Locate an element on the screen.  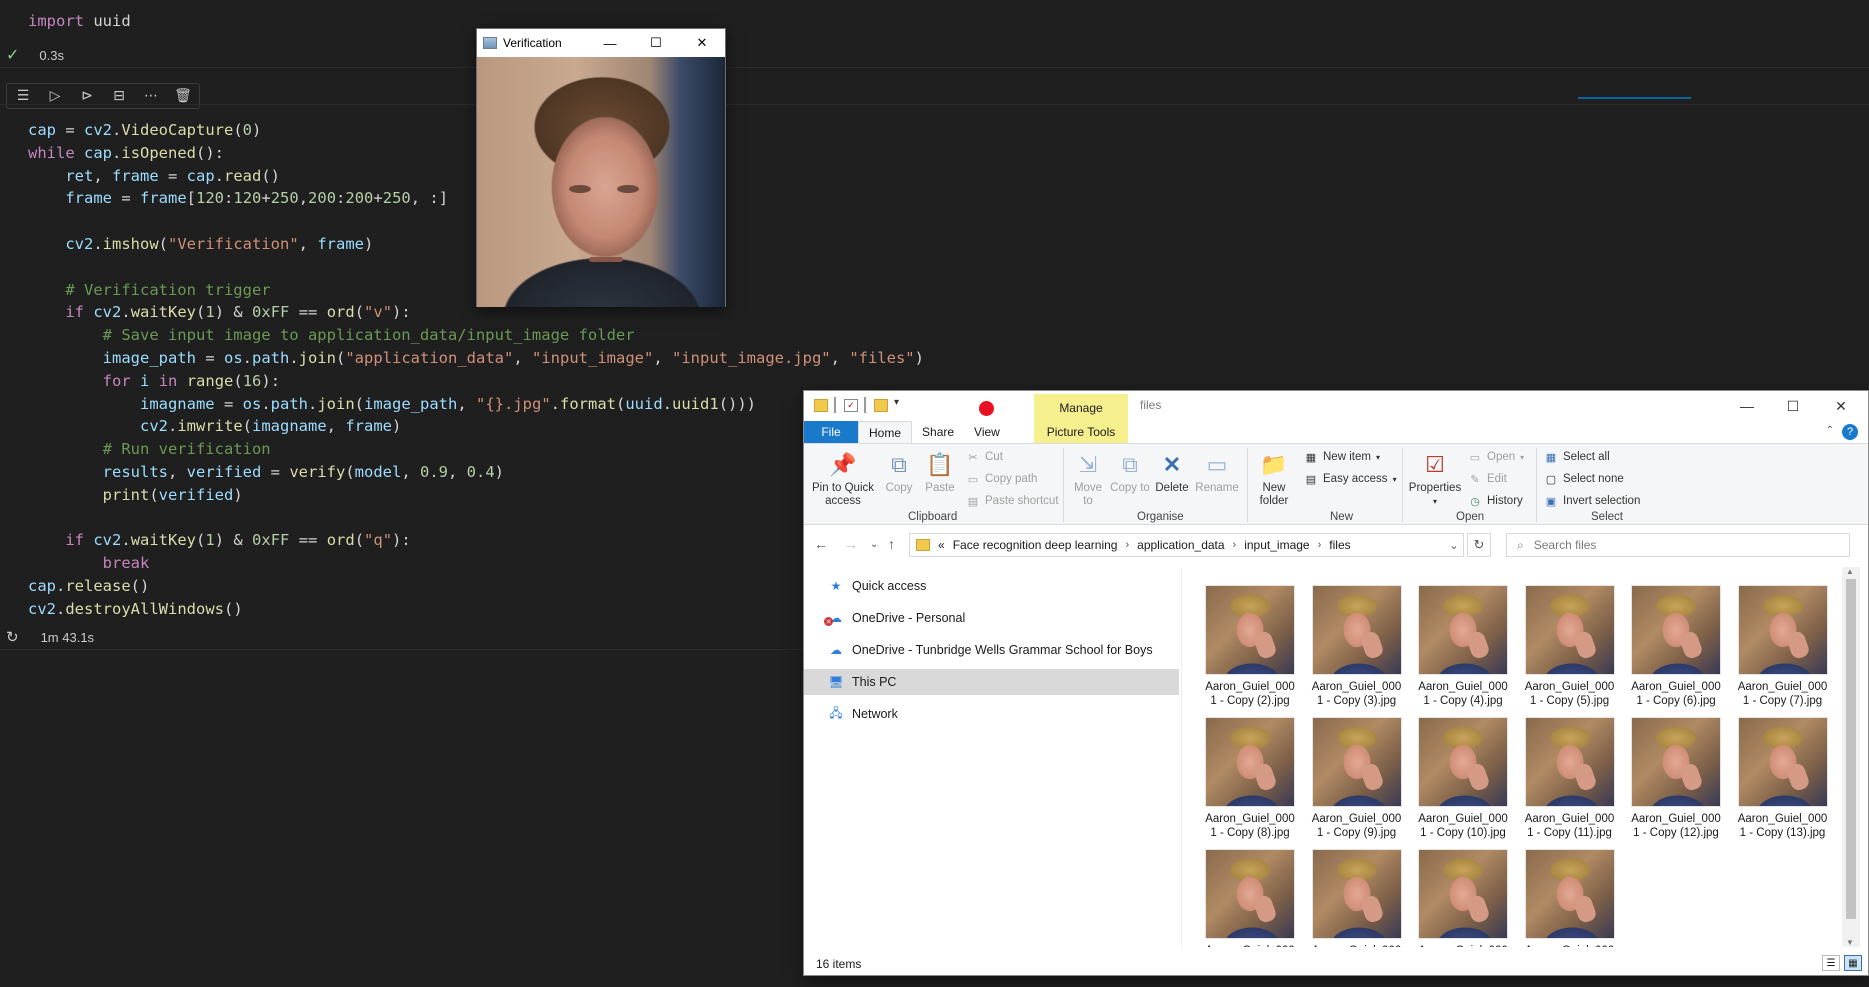
file-tile: Aaron_Guiel_000 1 - Copy (11).jpg is located at coordinates (1570, 781).